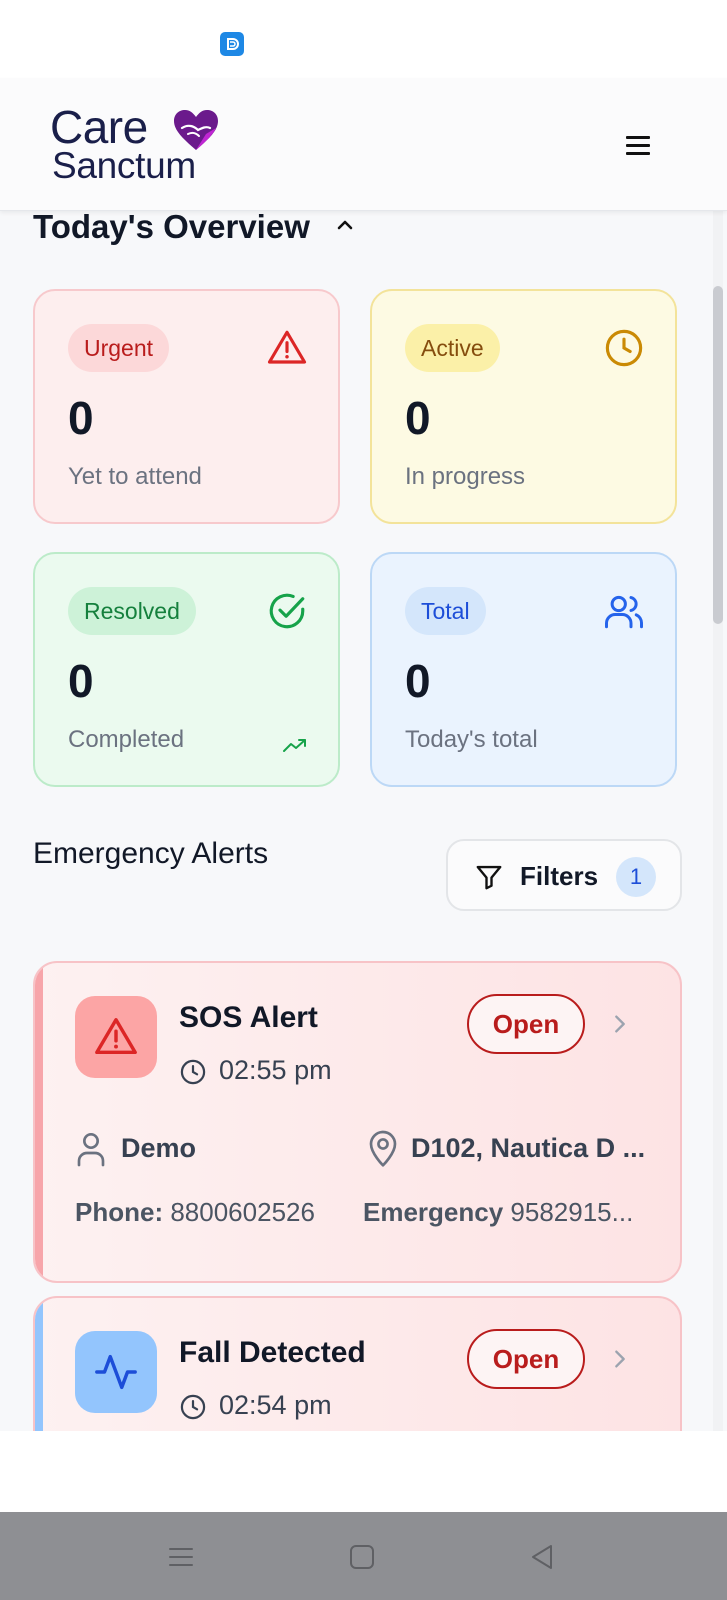  What do you see at coordinates (242, 1212) in the screenshot?
I see `phone-value: 8800602526` at bounding box center [242, 1212].